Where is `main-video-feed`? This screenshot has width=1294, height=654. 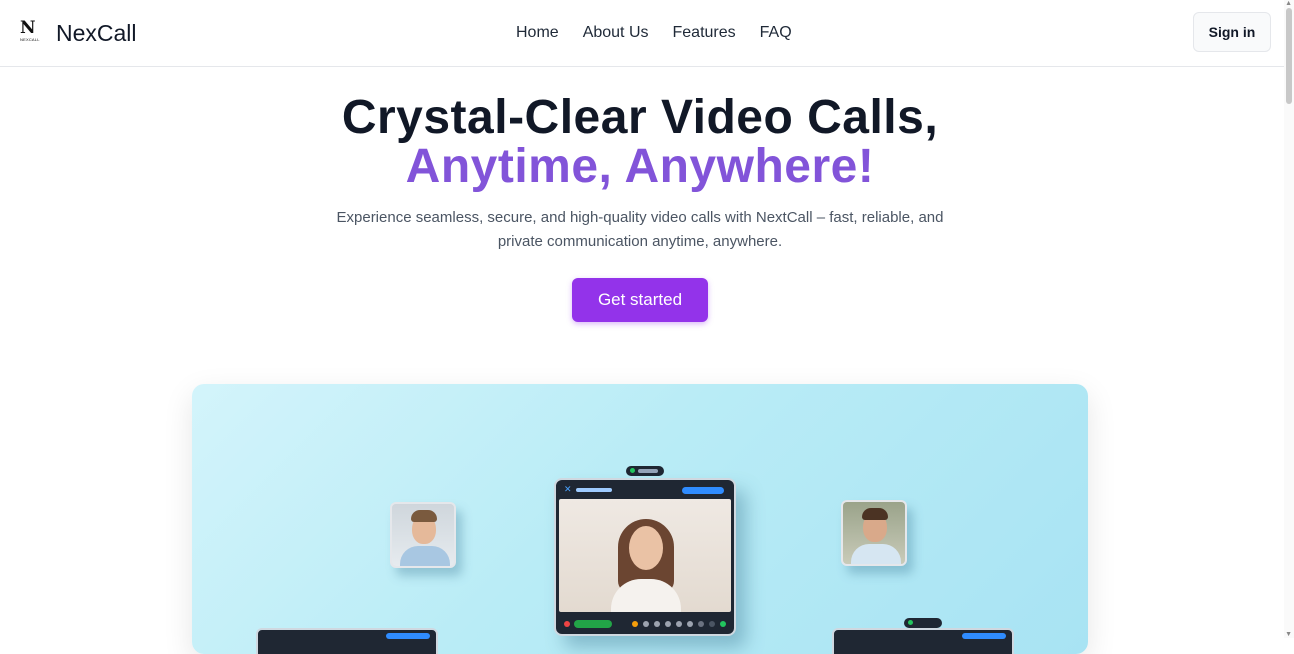 main-video-feed is located at coordinates (645, 555).